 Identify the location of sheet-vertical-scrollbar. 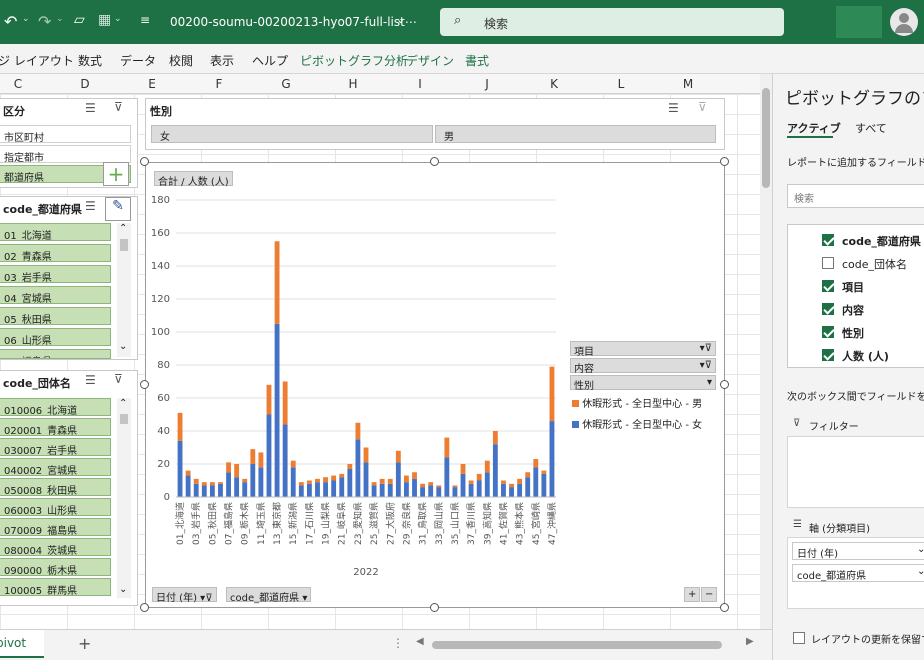
(766, 351).